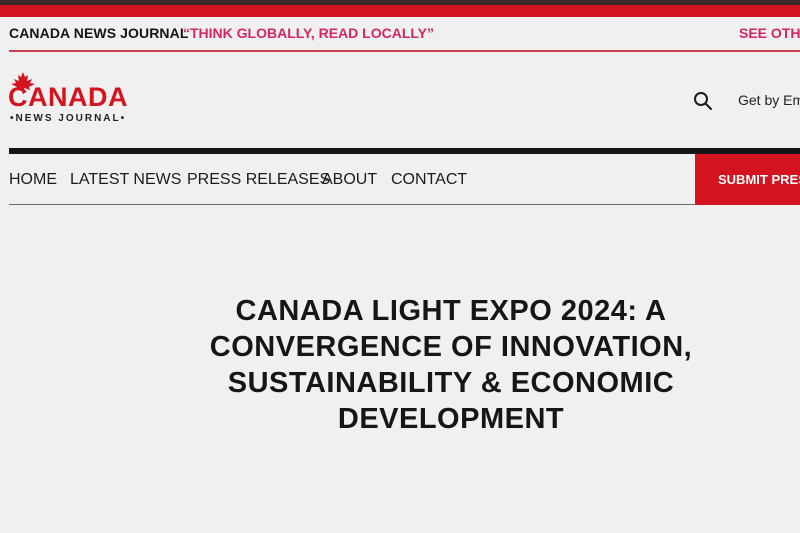 This screenshot has height=533, width=800. Describe the element at coordinates (308, 33) in the screenshot. I see `topbar-slogan: “THINK GLOBALLY, READ LOCALLY”` at that location.